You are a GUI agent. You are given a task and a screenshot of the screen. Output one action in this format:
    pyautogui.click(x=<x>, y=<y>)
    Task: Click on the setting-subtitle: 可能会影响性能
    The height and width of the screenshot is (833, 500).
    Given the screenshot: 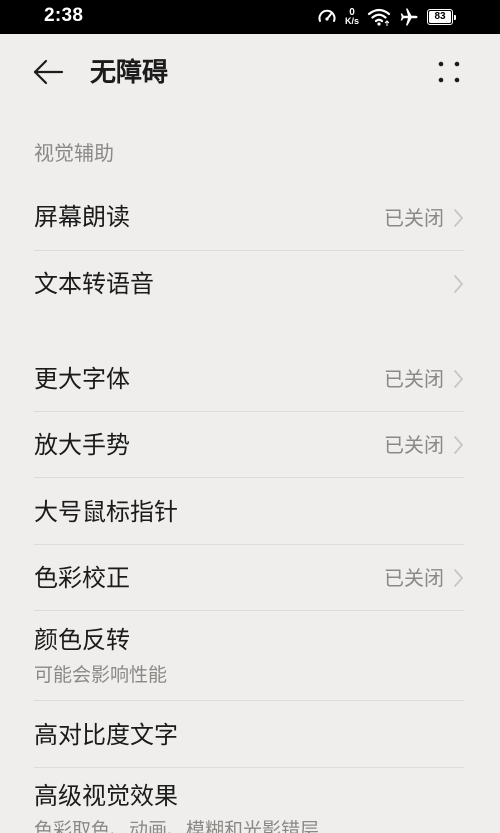 What is the action you would take?
    pyautogui.click(x=101, y=675)
    